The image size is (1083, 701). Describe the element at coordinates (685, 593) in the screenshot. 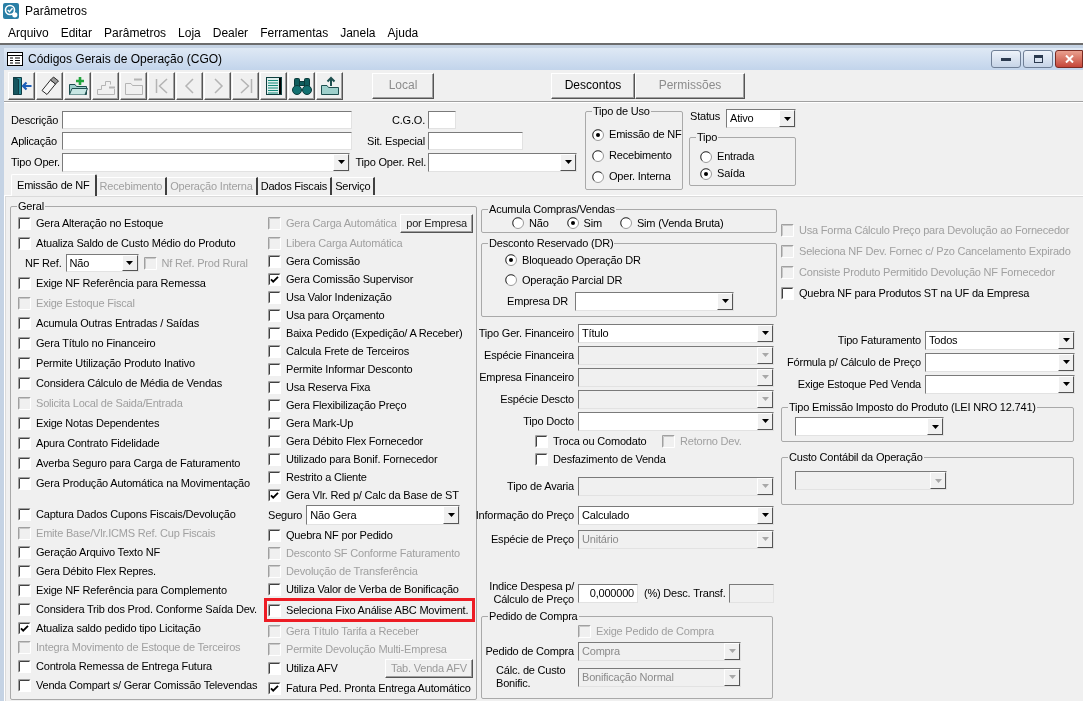

I see `field-label: (%) Desc. Transf.` at that location.